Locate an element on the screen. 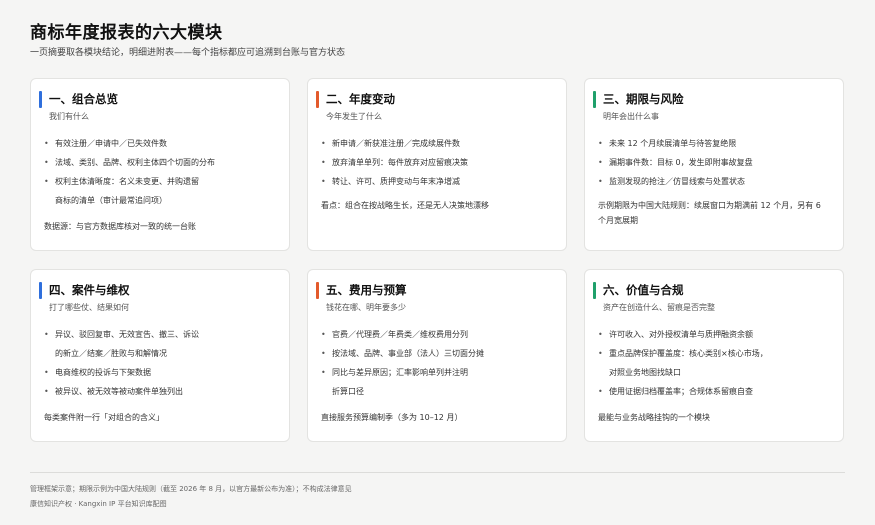 The height and width of the screenshot is (525, 875). card-subtitle: 今年发生了什么 is located at coordinates (354, 116).